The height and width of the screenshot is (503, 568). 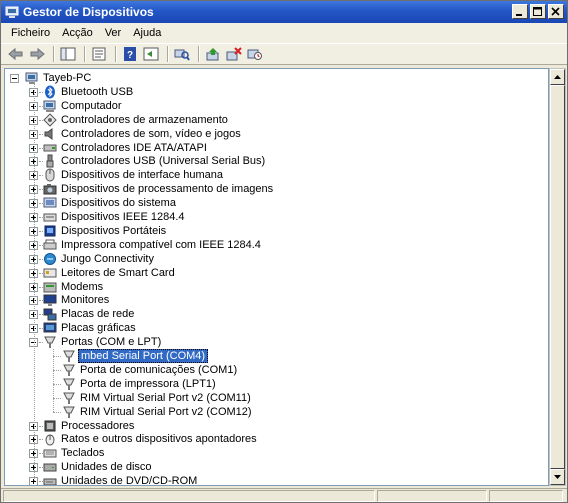 What do you see at coordinates (275, 259) in the screenshot?
I see `tree-category: Jungo Connectivity` at bounding box center [275, 259].